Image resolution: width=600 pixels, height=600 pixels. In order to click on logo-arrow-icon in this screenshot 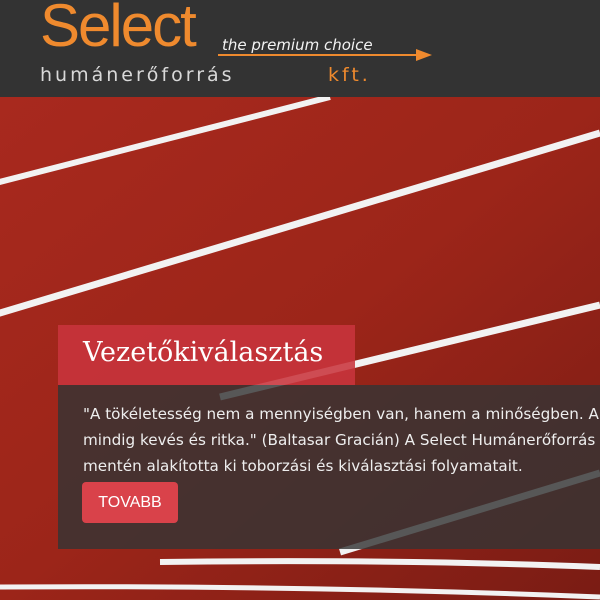, I will do `click(325, 55)`.